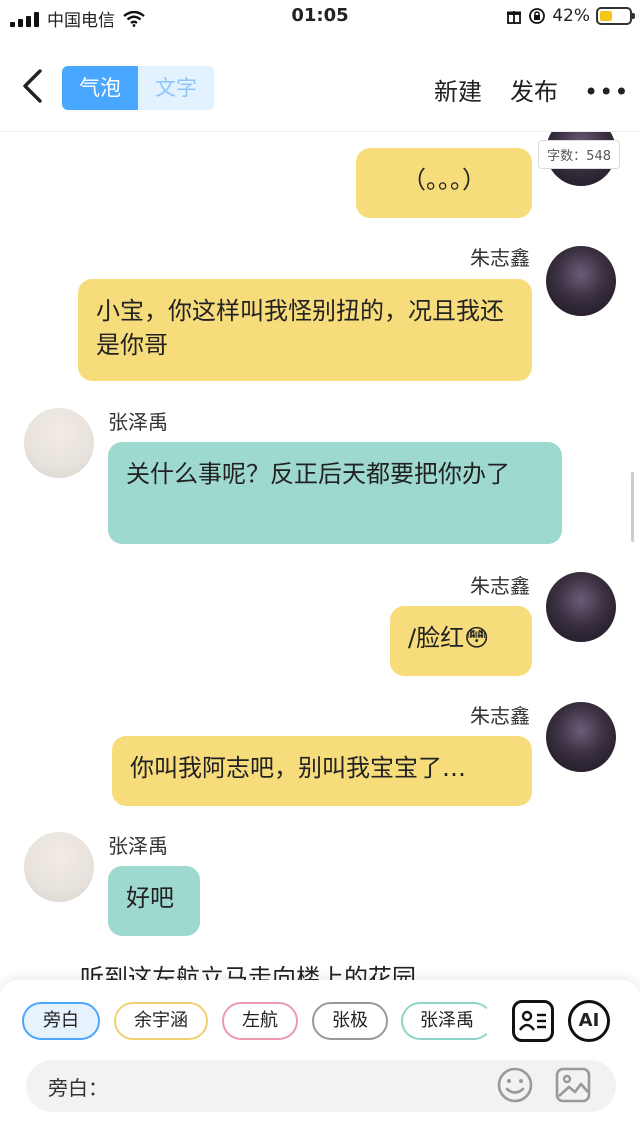 This screenshot has height=1138, width=640. What do you see at coordinates (78, 1088) in the screenshot?
I see `input-speaker-label: 旁白：` at bounding box center [78, 1088].